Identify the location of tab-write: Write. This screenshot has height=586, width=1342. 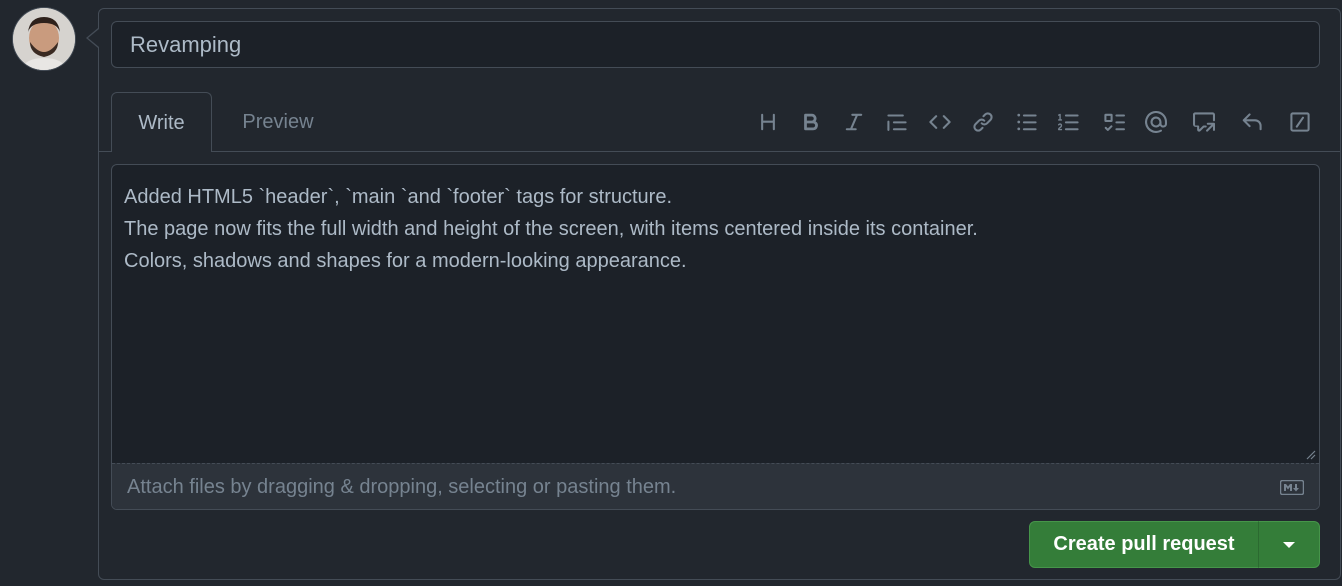
(161, 122).